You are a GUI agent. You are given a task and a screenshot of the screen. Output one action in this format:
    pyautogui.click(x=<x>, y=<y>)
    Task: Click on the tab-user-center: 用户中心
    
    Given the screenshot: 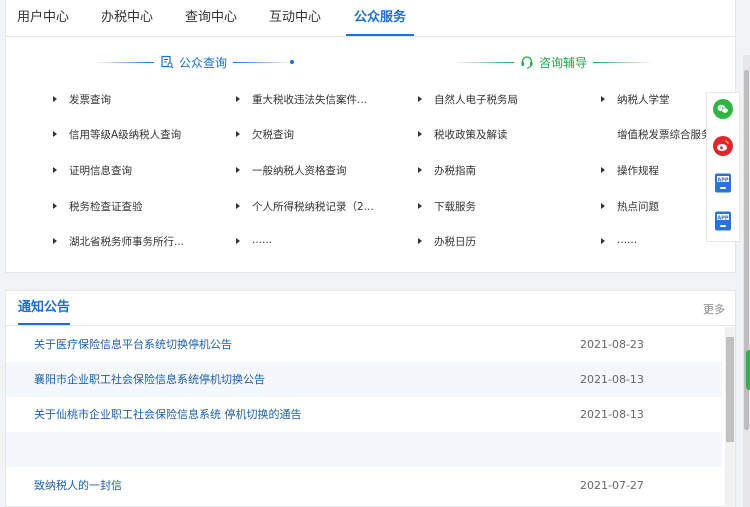 What is the action you would take?
    pyautogui.click(x=43, y=17)
    